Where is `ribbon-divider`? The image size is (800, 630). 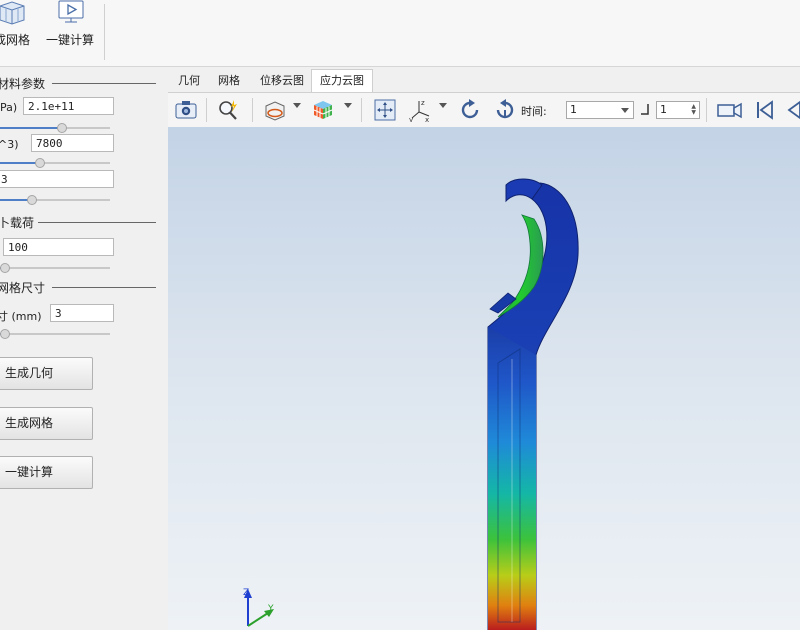 ribbon-divider is located at coordinates (104, 32).